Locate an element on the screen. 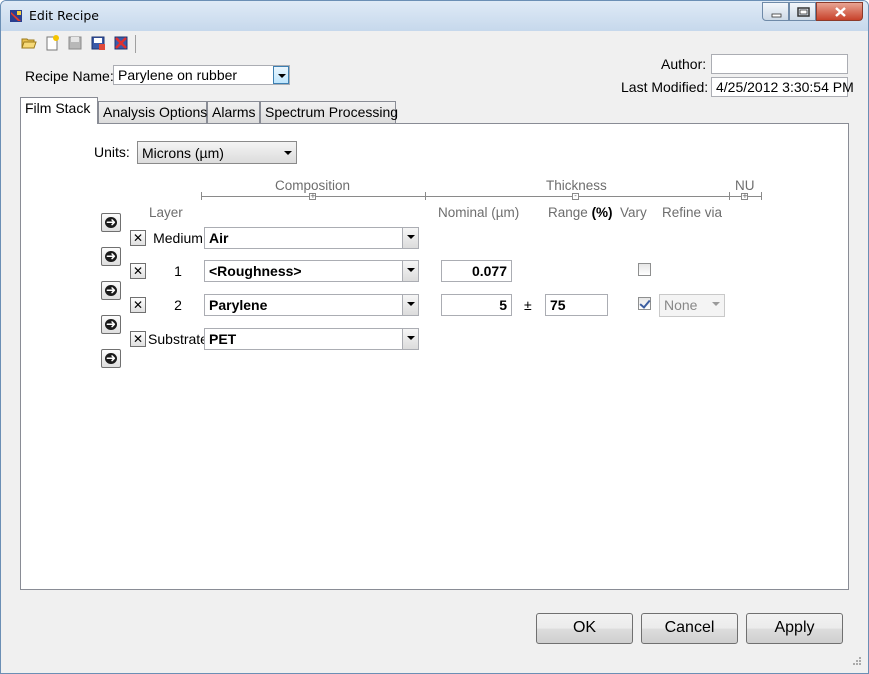  tab-spectrum-processing: Spectrum Processing is located at coordinates (329, 112).